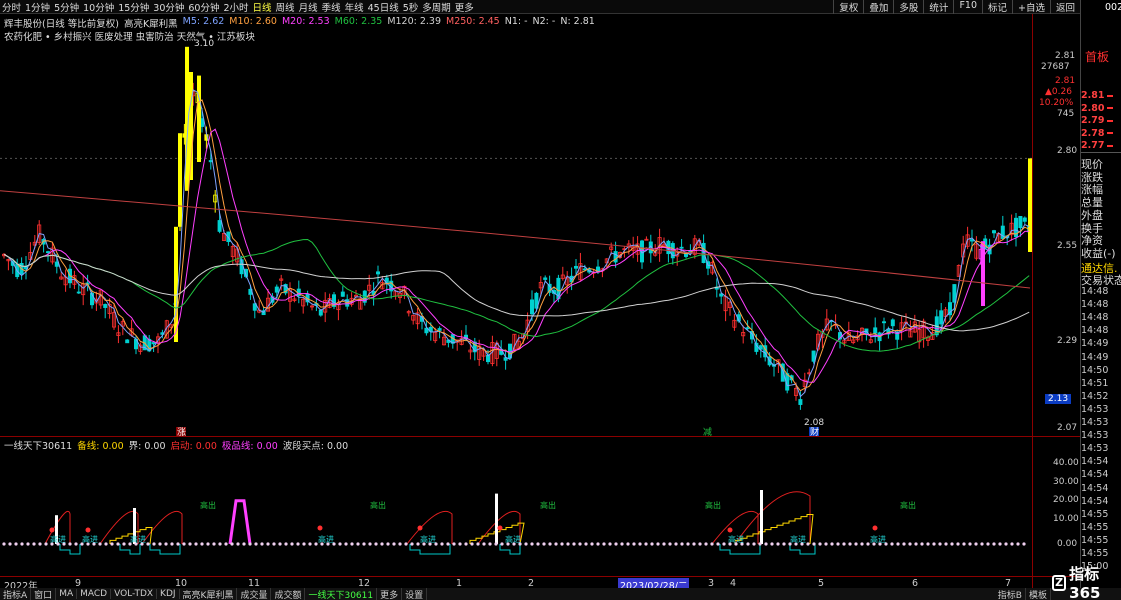 The width and height of the screenshot is (1121, 600). What do you see at coordinates (1010, 593) in the screenshot?
I see `right-tab-0: 指标B` at bounding box center [1010, 593].